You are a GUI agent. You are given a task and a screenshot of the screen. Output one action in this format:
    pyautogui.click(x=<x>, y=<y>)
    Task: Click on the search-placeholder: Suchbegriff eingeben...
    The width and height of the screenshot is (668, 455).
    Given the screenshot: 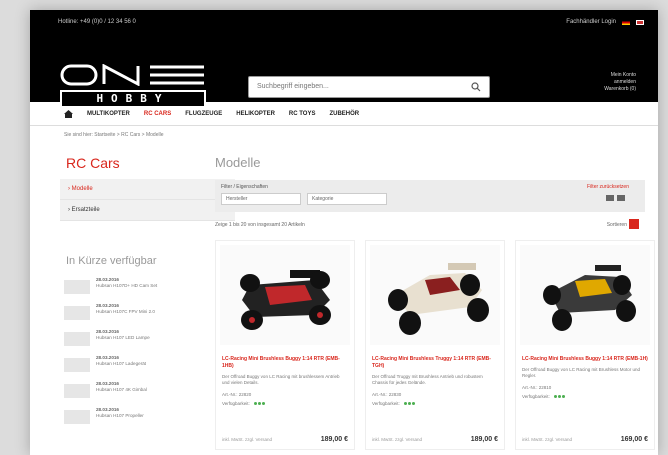 What is the action you would take?
    pyautogui.click(x=293, y=86)
    